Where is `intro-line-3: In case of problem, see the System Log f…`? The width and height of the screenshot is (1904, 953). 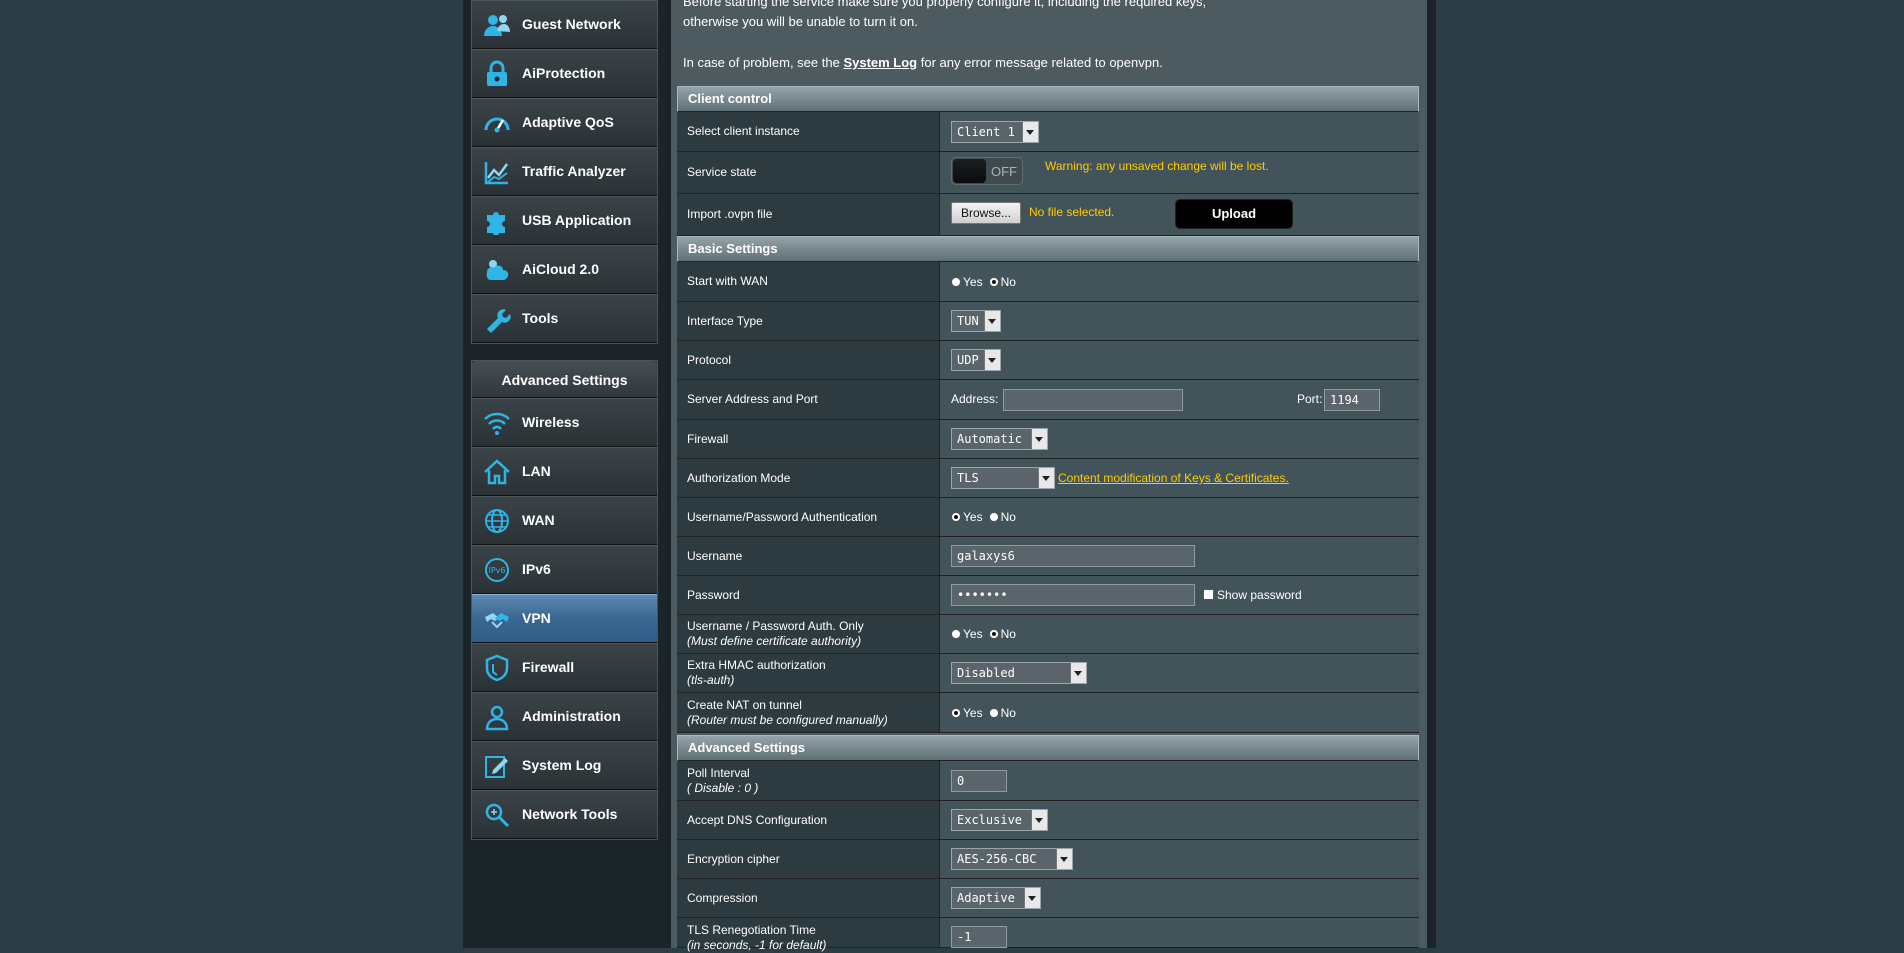
intro-line-3: In case of problem, see the System Log f… is located at coordinates (923, 62).